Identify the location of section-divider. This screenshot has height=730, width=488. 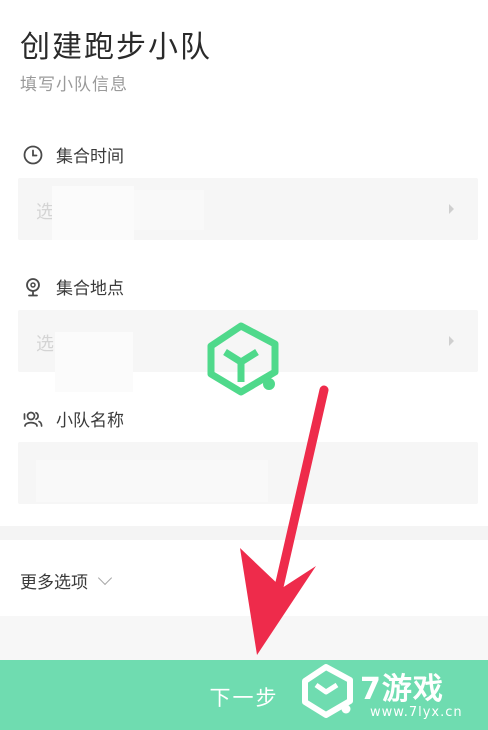
(244, 533).